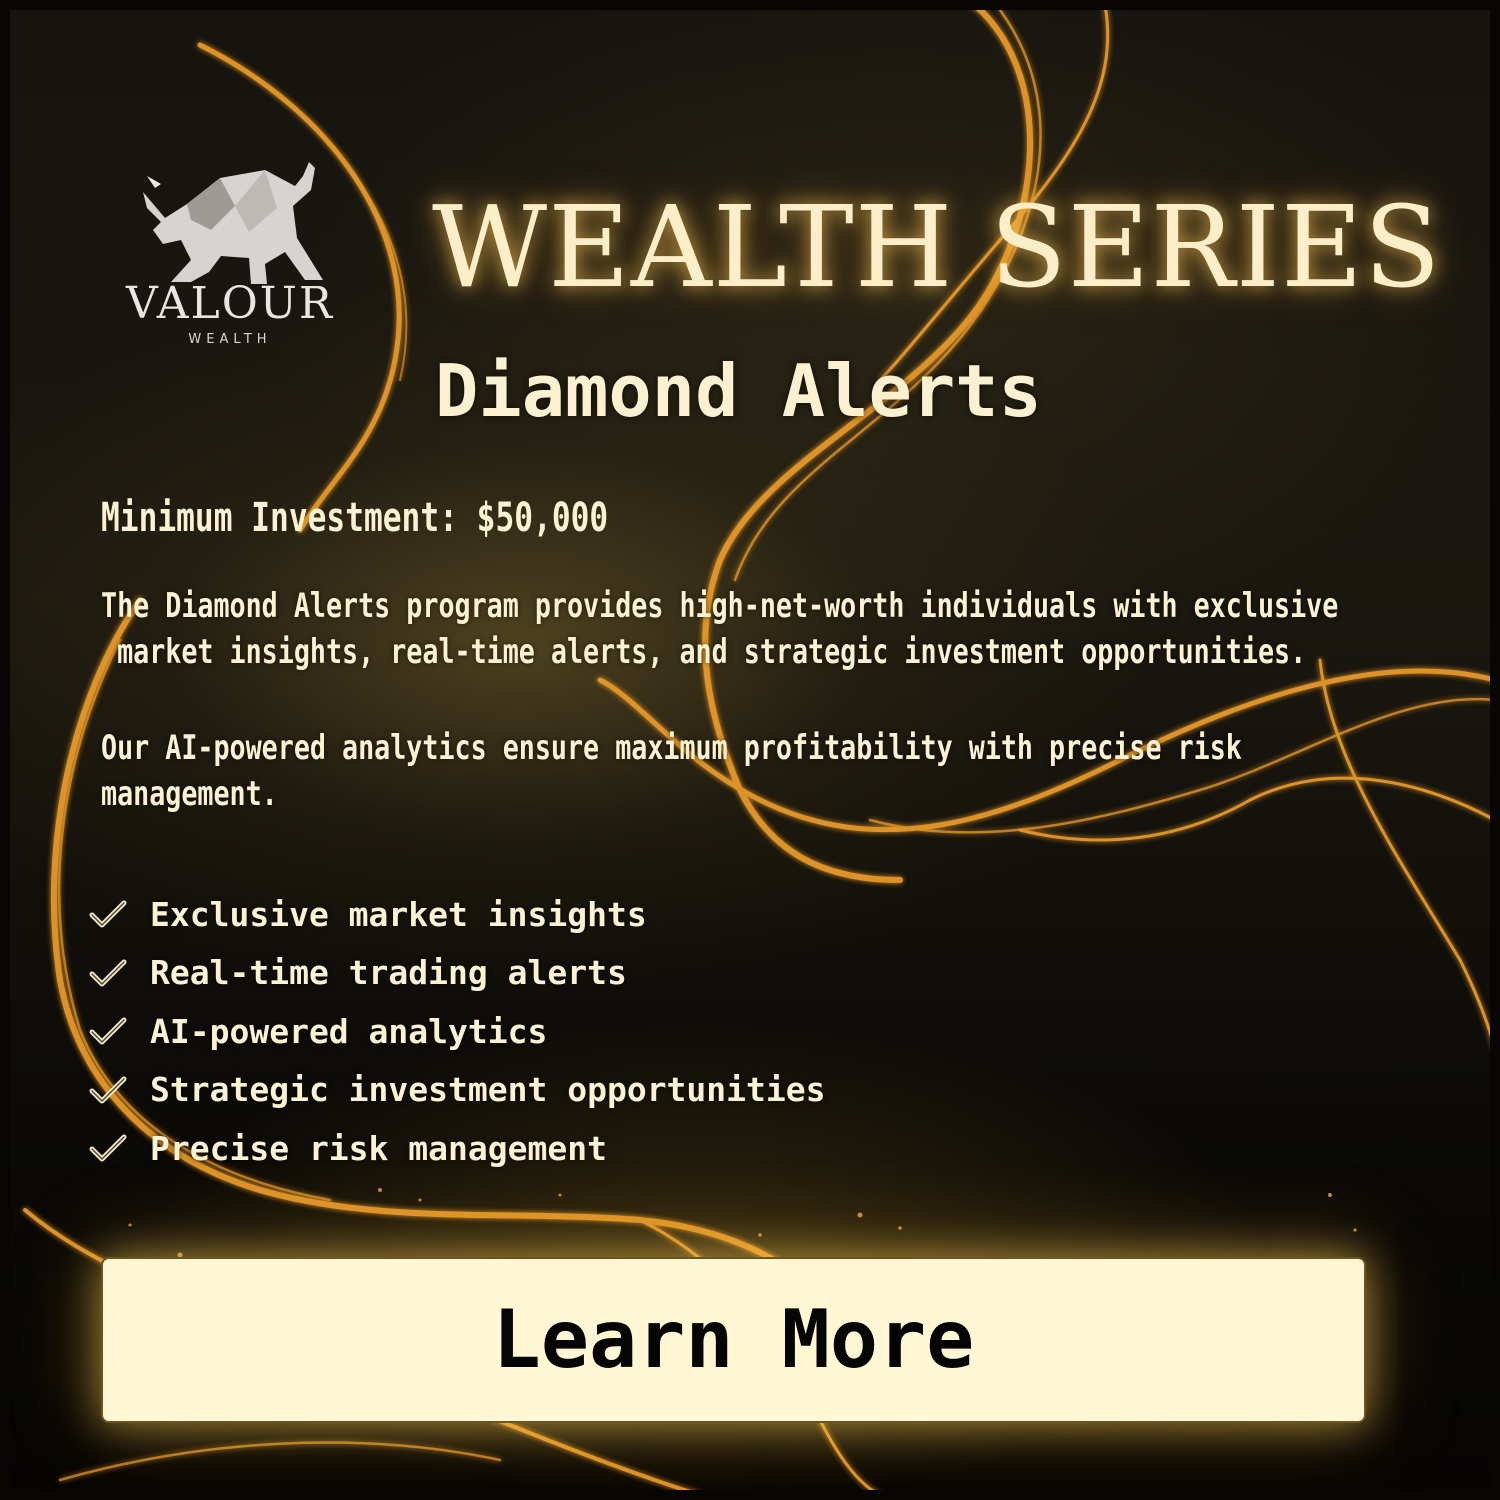 Image resolution: width=1500 pixels, height=1500 pixels. Describe the element at coordinates (355, 518) in the screenshot. I see `minimum-investment: Minimum Investment: $50,000` at that location.